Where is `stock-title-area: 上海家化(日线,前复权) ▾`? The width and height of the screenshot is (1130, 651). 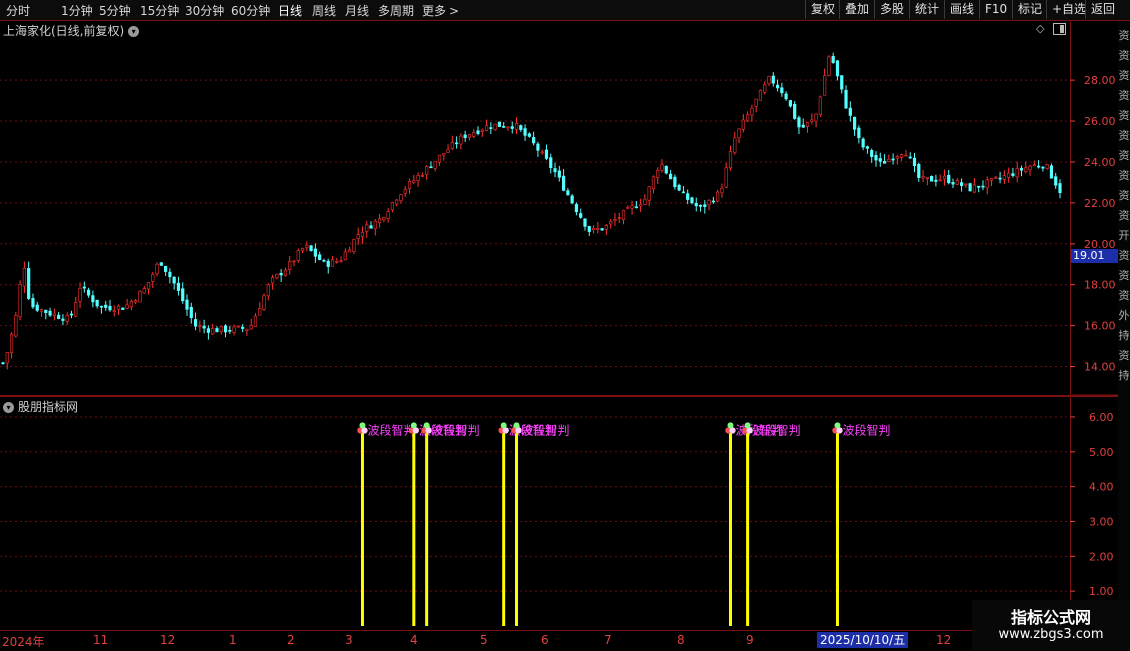
stock-title-area: 上海家化(日线,前复权) ▾ is located at coordinates (71, 30).